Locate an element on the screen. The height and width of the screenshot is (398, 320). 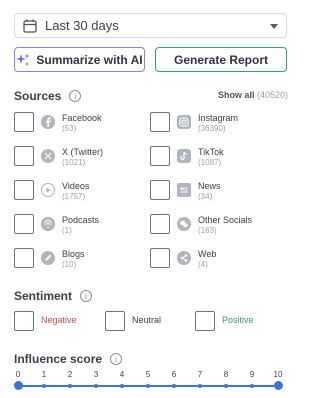
influence-score-title: Influence score is located at coordinates (58, 359).